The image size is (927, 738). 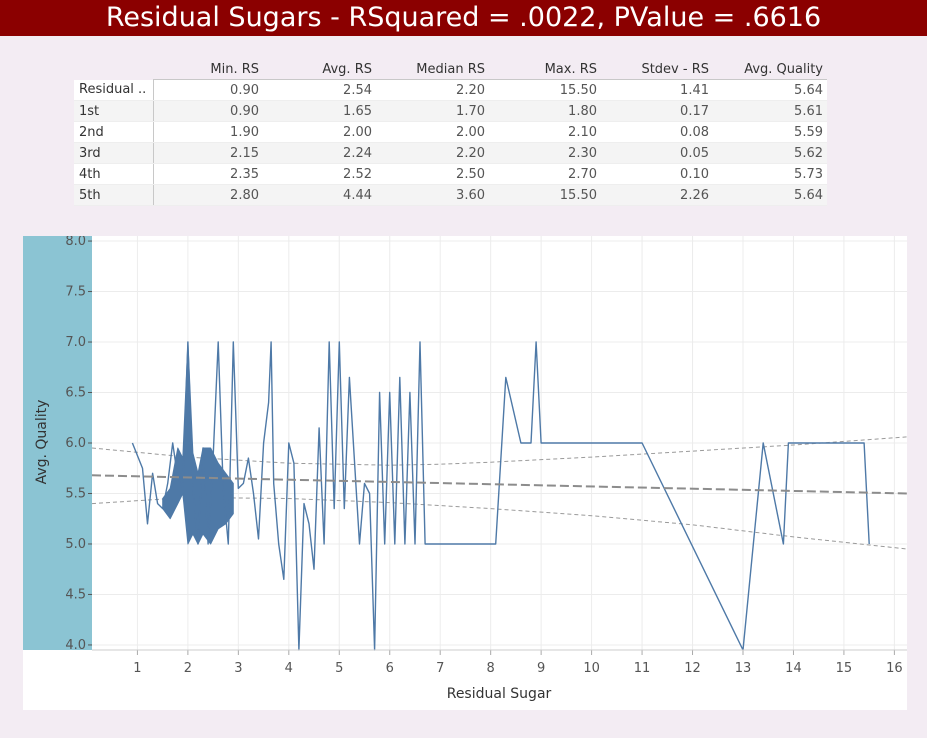 What do you see at coordinates (114, 174) in the screenshot?
I see `row-label: 4th` at bounding box center [114, 174].